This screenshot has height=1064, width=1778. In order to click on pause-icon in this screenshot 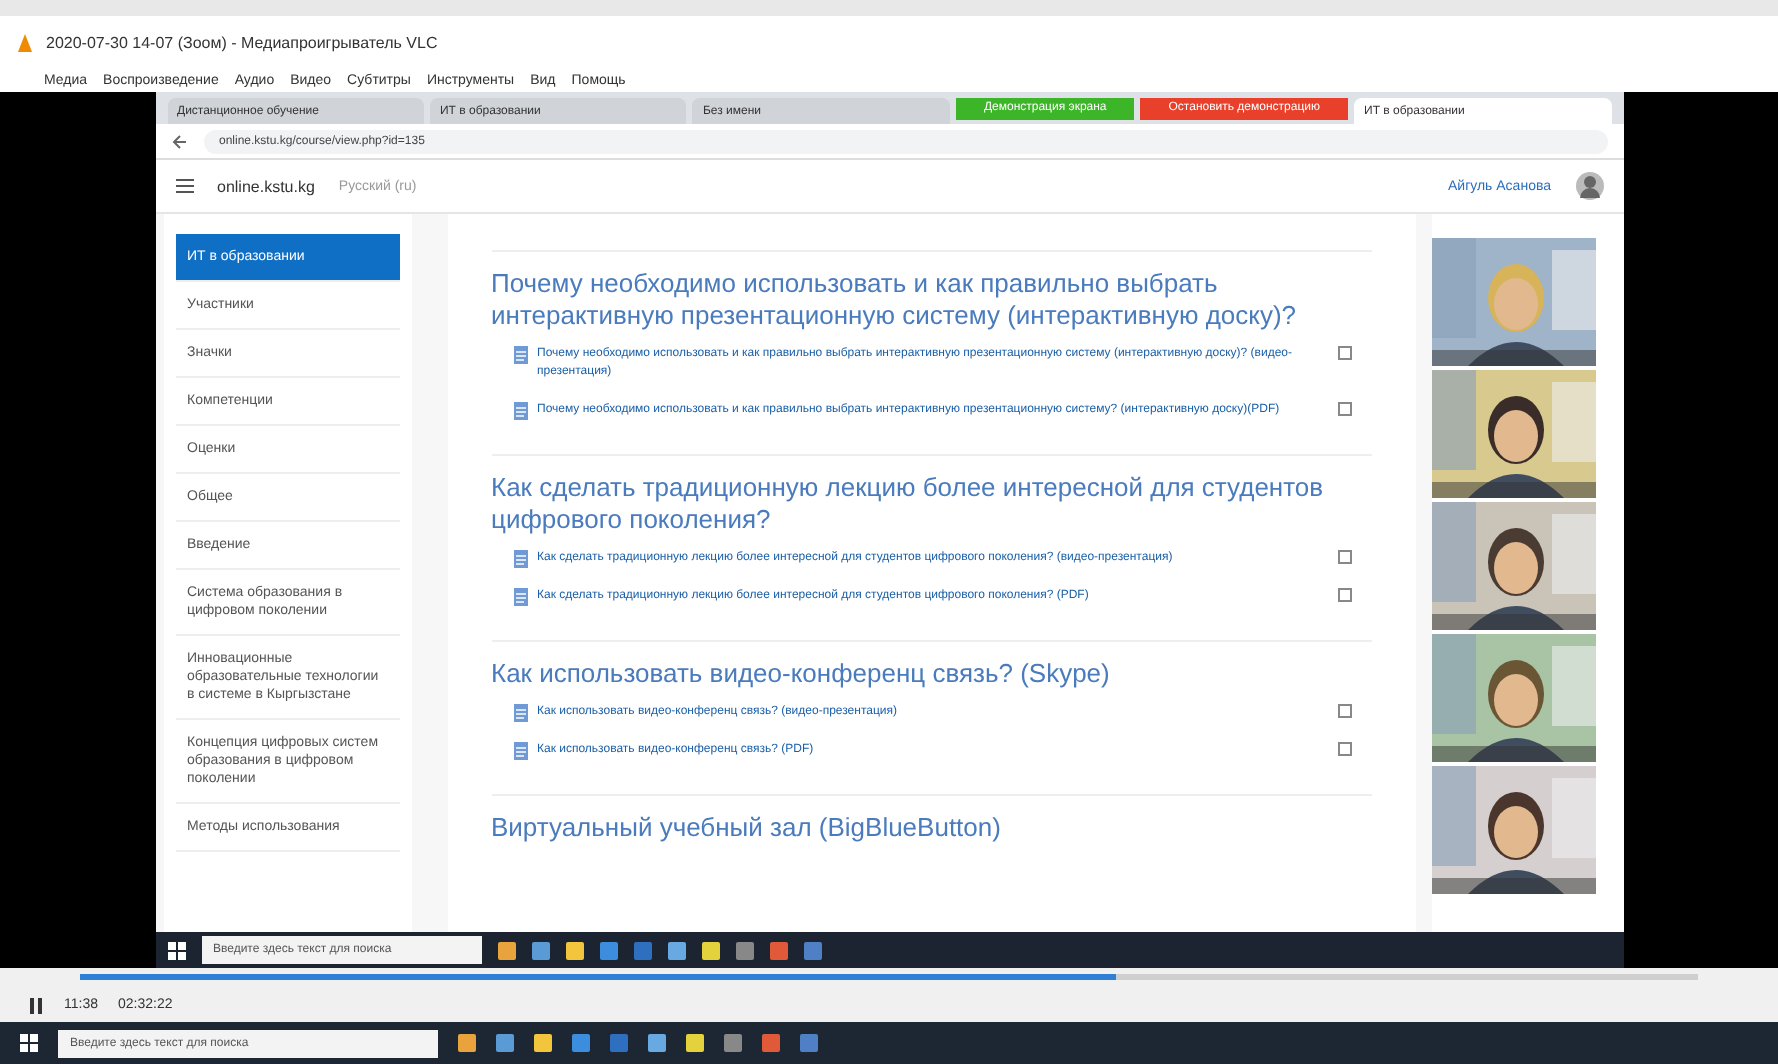, I will do `click(36, 1005)`.